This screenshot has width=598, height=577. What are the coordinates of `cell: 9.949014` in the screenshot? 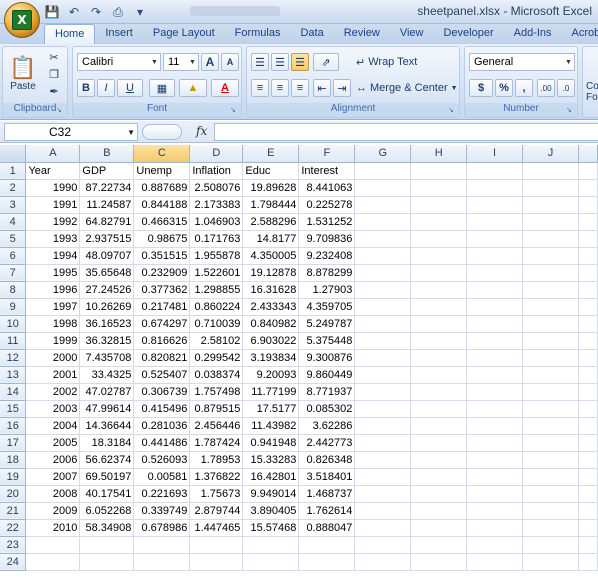 It's located at (271, 494).